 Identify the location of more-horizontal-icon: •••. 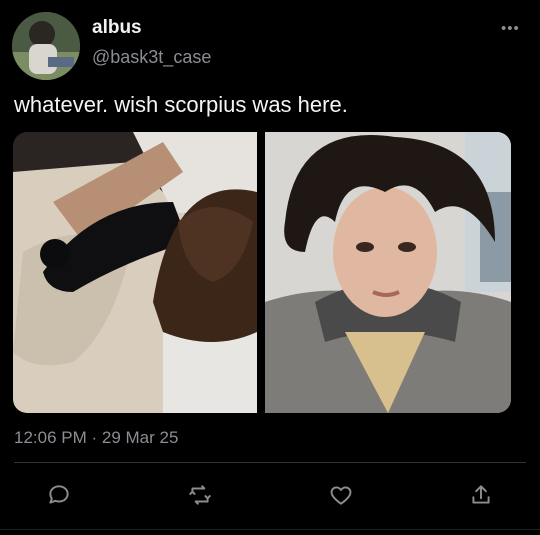
(510, 28).